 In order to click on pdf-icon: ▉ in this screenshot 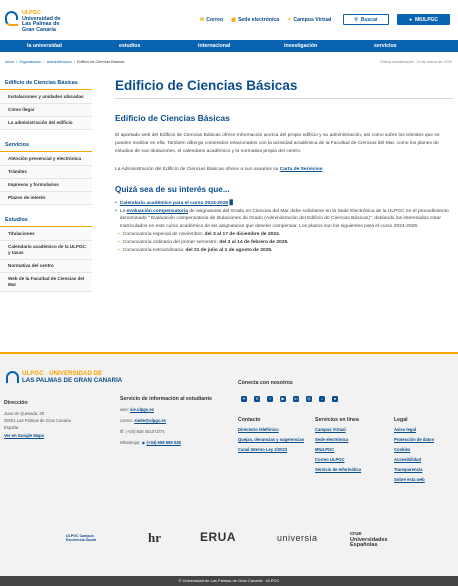, I will do `click(231, 203)`.